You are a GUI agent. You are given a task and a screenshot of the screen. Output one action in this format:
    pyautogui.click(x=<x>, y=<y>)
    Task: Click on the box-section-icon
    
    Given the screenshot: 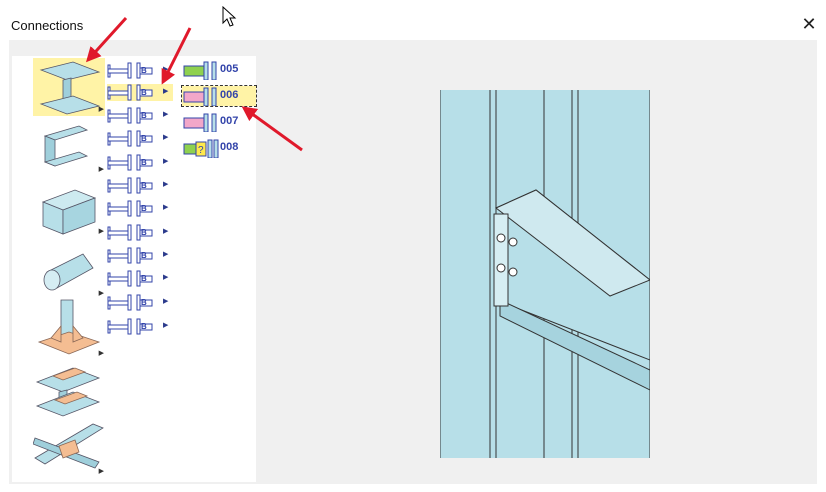 What is the action you would take?
    pyautogui.click(x=69, y=212)
    